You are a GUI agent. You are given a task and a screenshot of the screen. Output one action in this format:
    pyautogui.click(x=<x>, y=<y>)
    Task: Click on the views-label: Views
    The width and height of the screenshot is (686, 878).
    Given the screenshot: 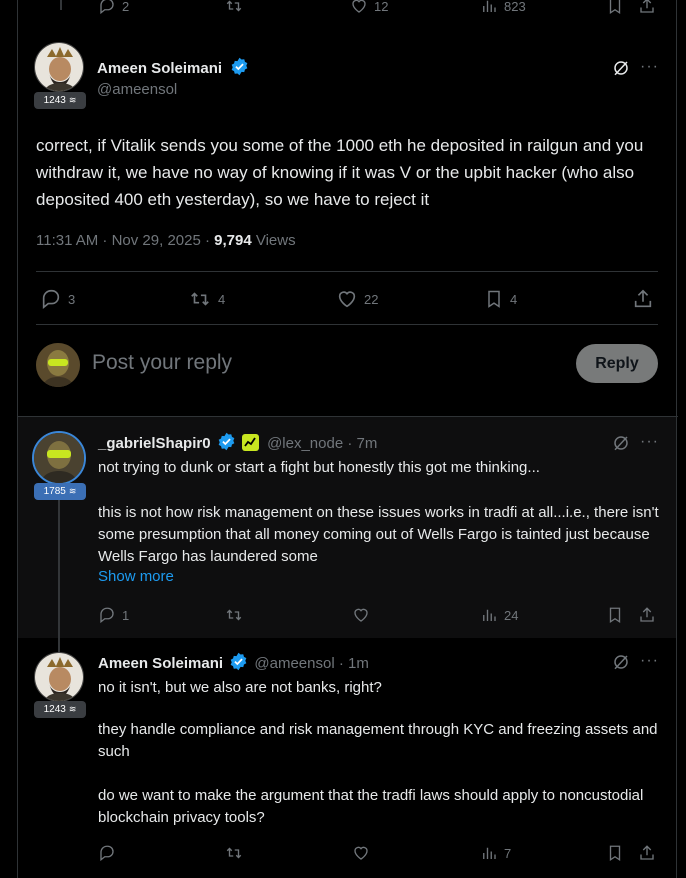 What is the action you would take?
    pyautogui.click(x=273, y=240)
    